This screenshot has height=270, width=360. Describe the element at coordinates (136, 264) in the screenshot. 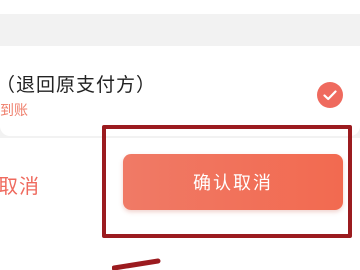

I see `arrow-annotation-icon` at that location.